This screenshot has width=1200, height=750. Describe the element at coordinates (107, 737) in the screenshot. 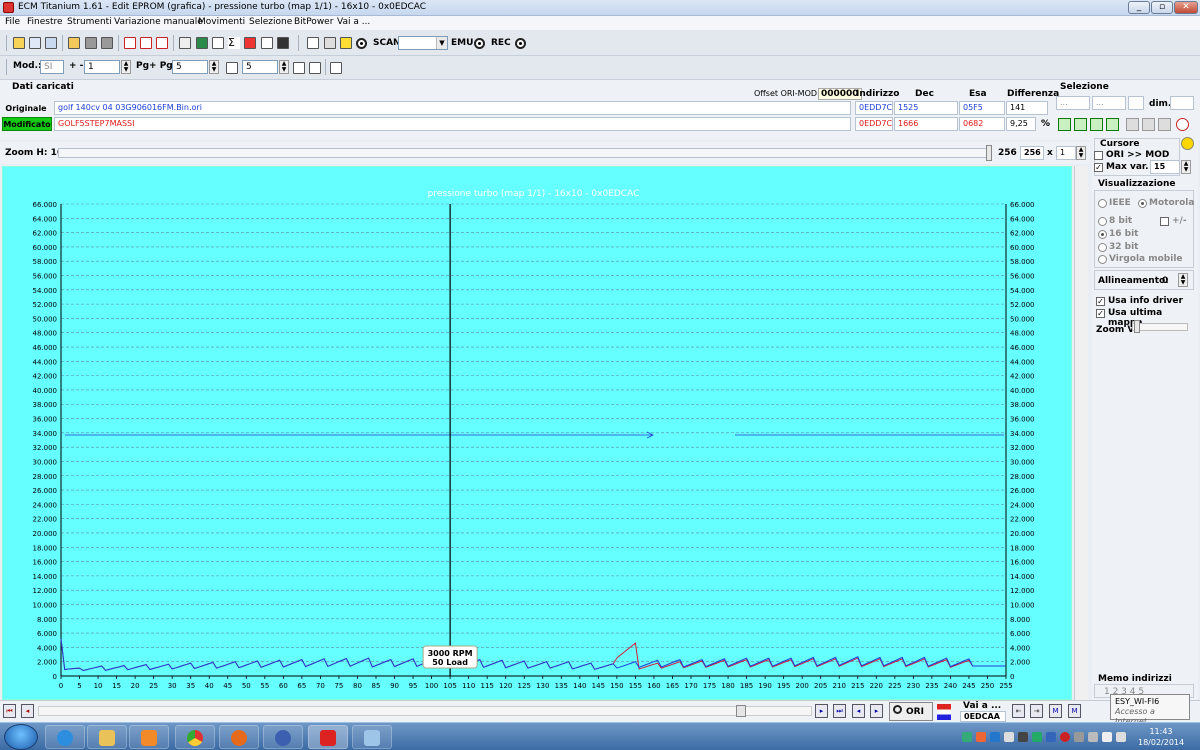

I see `taskbar-explorer` at that location.